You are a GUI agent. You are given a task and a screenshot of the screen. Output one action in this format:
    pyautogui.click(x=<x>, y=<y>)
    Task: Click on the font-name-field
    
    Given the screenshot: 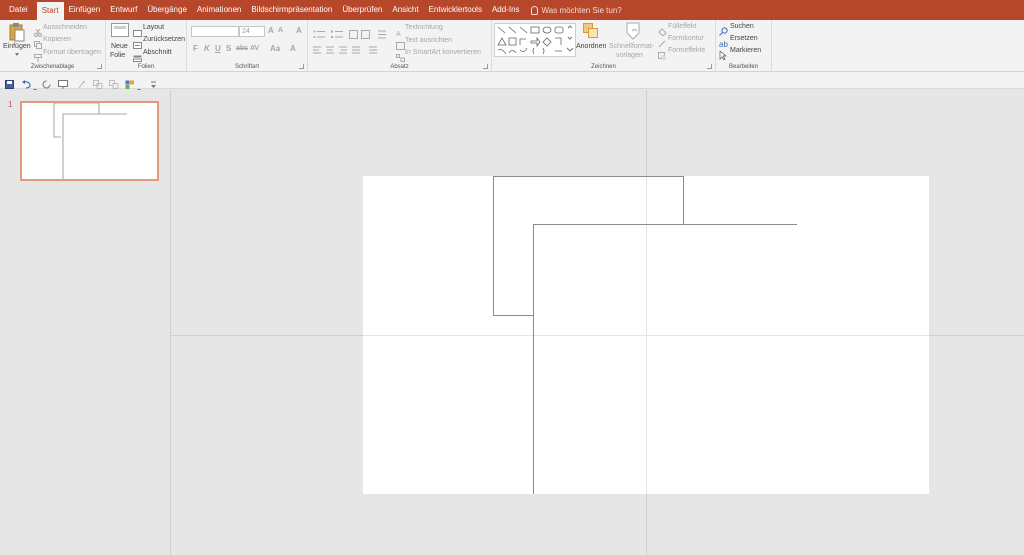 What is the action you would take?
    pyautogui.click(x=215, y=31)
    